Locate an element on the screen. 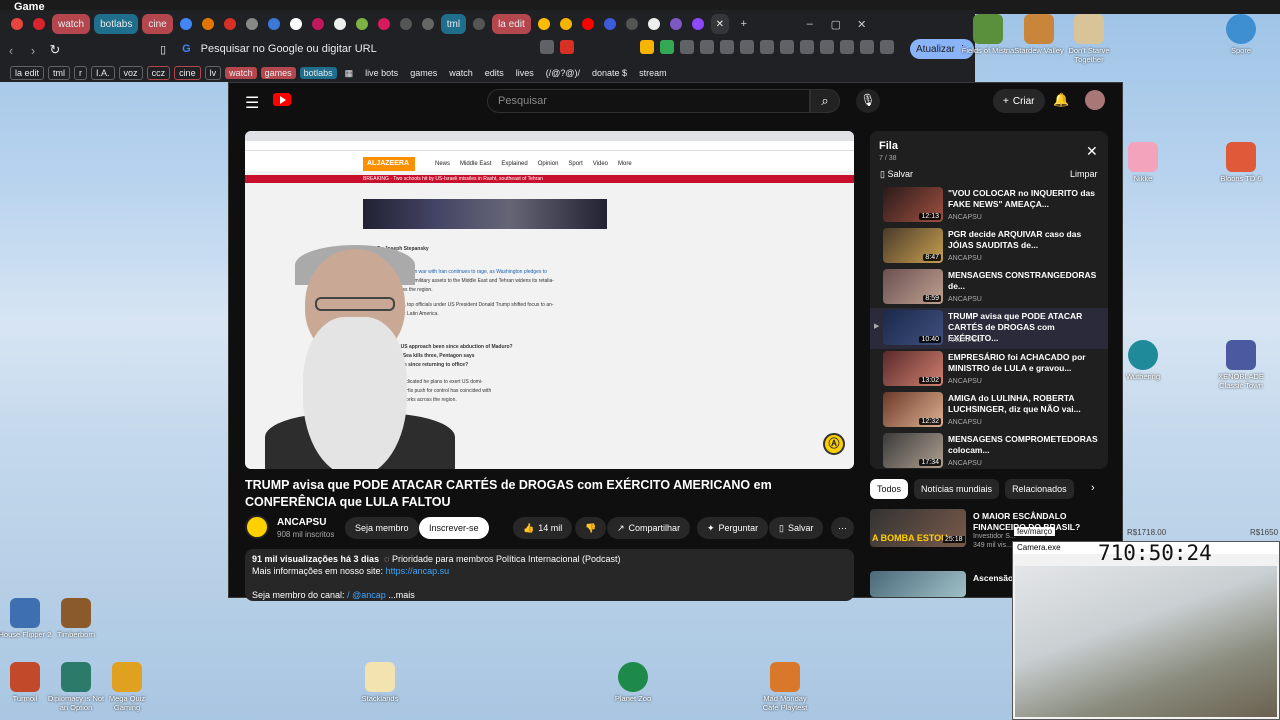 The height and width of the screenshot is (720, 1280). desktop-icon-xenoblade: XENOBLADE Classic Town is located at coordinates (1241, 365).